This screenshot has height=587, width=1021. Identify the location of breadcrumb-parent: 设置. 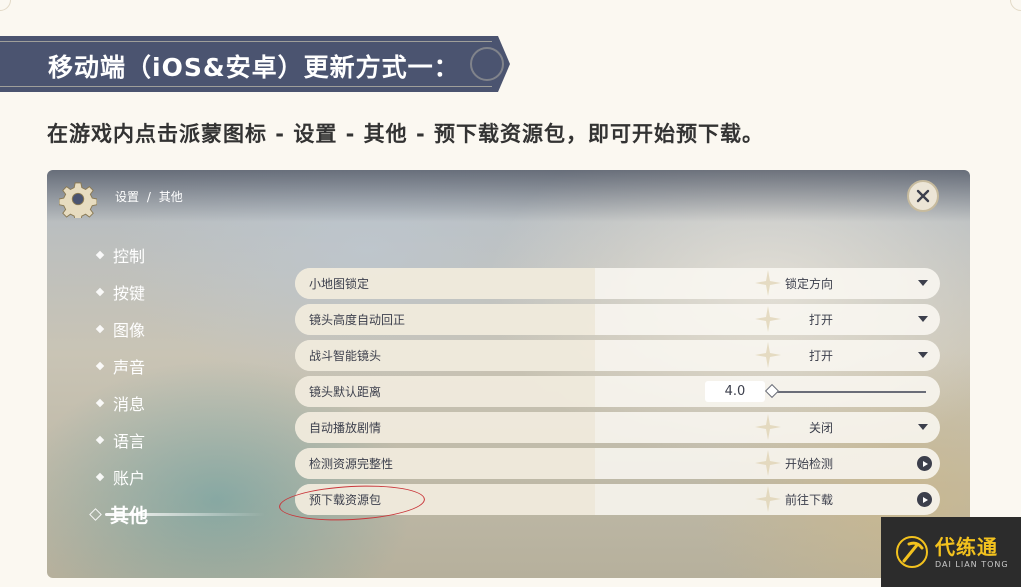
(127, 197).